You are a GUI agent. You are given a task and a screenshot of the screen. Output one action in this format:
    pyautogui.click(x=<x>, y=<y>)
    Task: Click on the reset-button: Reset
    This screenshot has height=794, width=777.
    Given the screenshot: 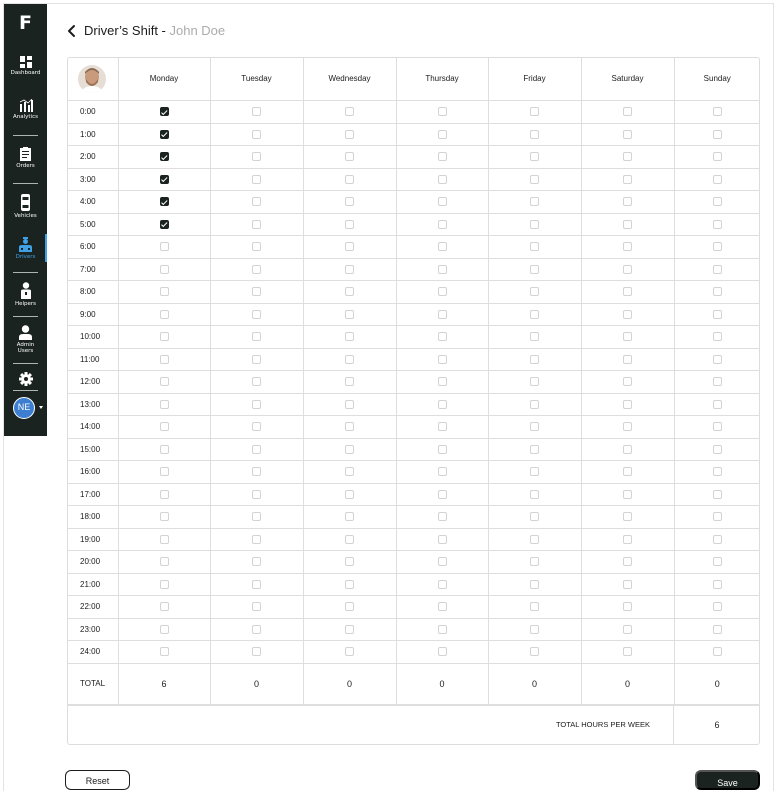 What is the action you would take?
    pyautogui.click(x=97, y=780)
    